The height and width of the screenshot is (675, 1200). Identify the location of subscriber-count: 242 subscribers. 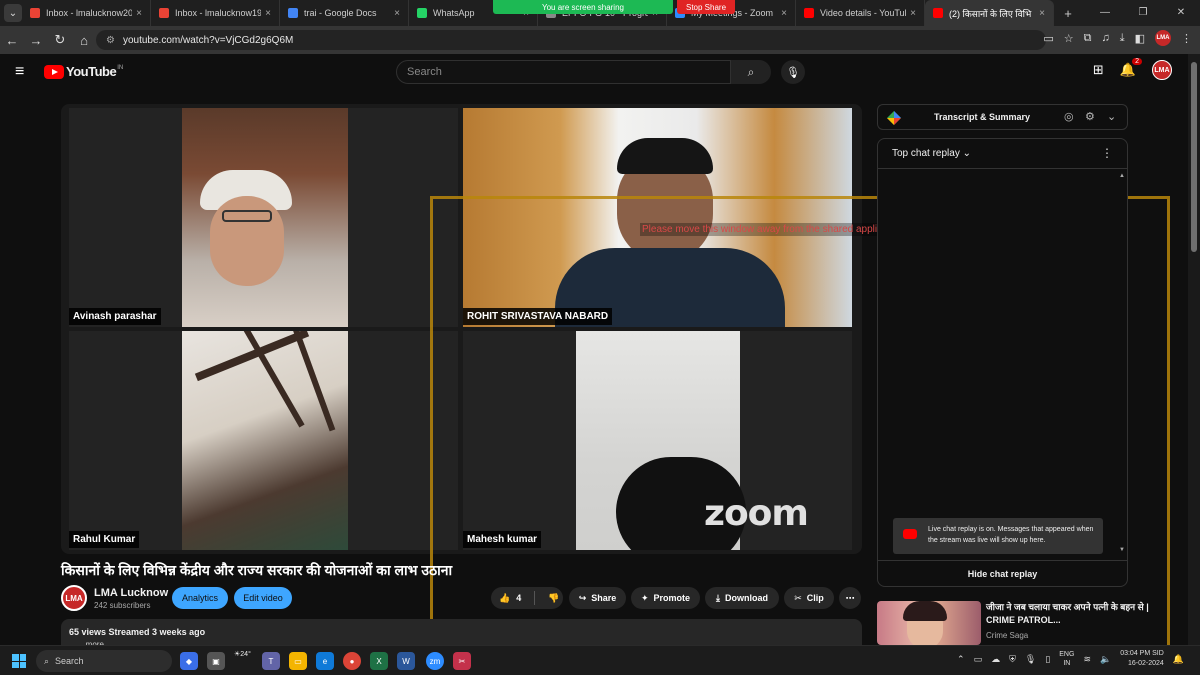
(122, 605).